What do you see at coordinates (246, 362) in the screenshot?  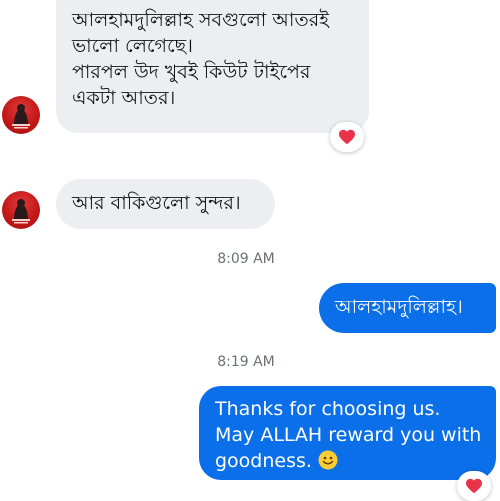 I see `message-timestamp: 8:19 AM` at bounding box center [246, 362].